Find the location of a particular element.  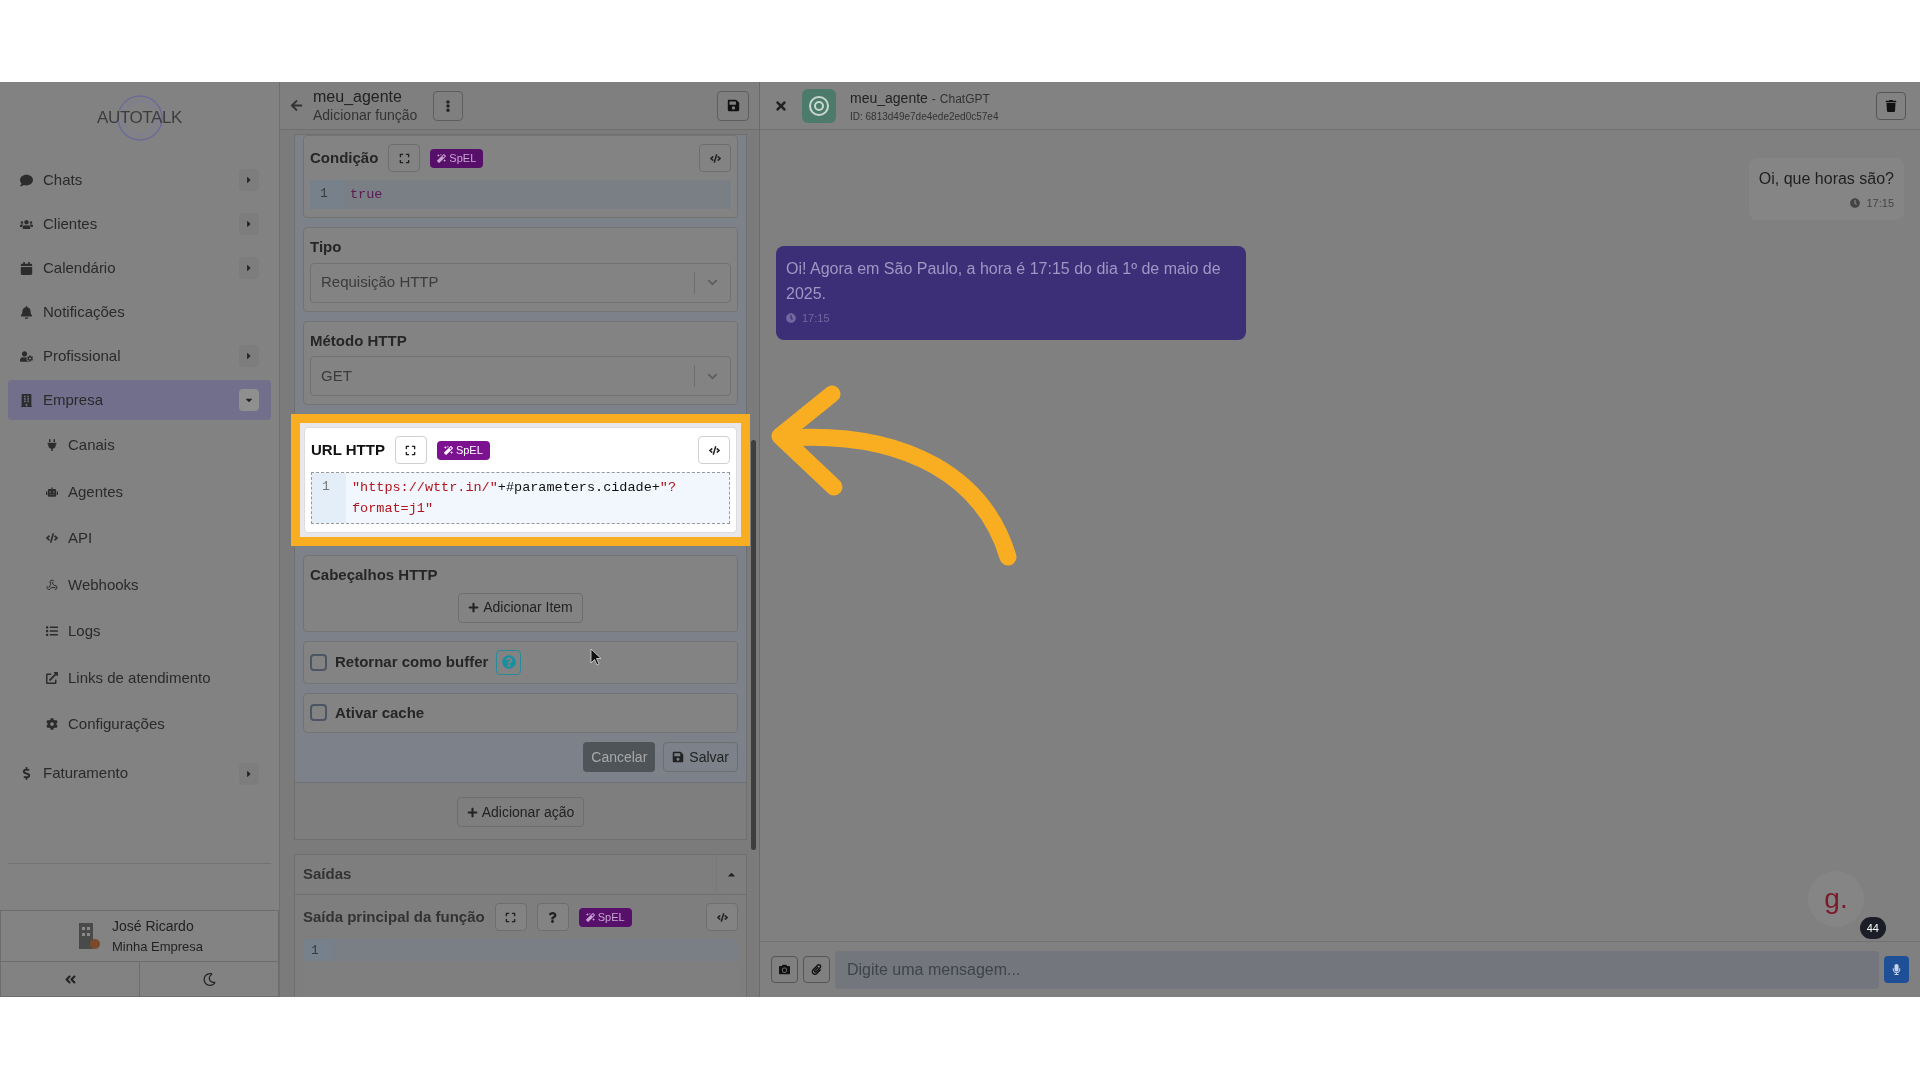

field-label: URL HTTP is located at coordinates (348, 449).